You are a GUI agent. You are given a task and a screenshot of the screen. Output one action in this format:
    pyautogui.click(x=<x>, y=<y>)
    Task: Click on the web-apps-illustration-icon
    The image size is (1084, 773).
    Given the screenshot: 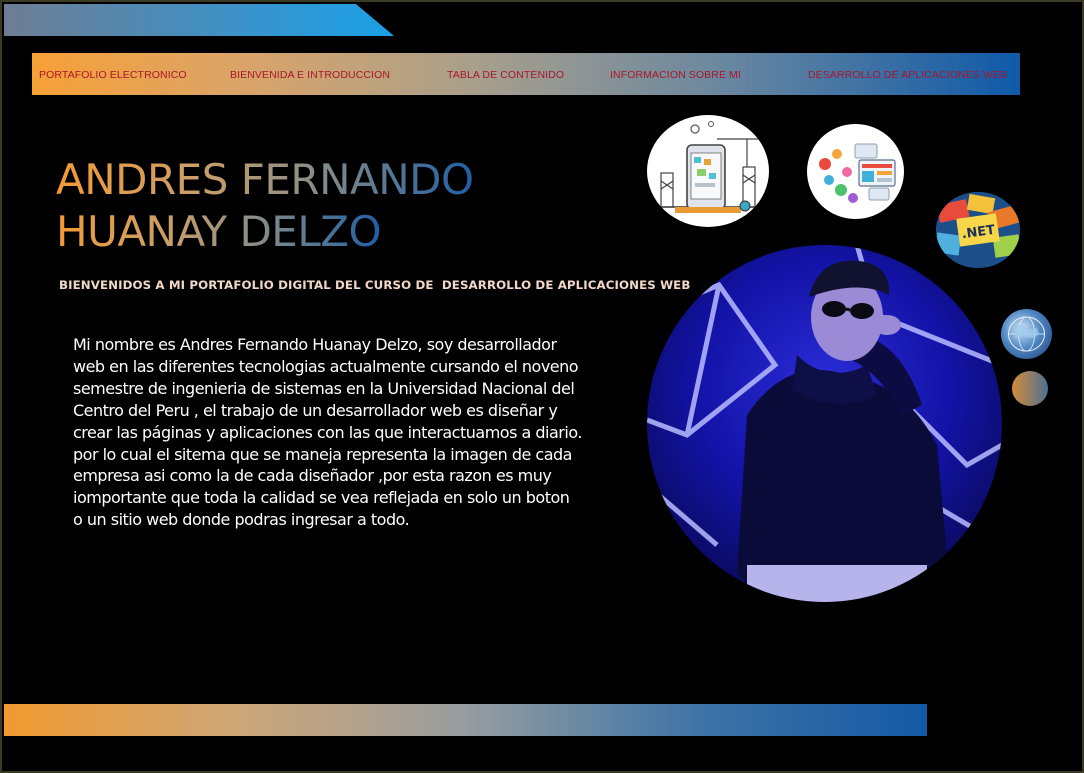 What is the action you would take?
    pyautogui.click(x=855, y=171)
    